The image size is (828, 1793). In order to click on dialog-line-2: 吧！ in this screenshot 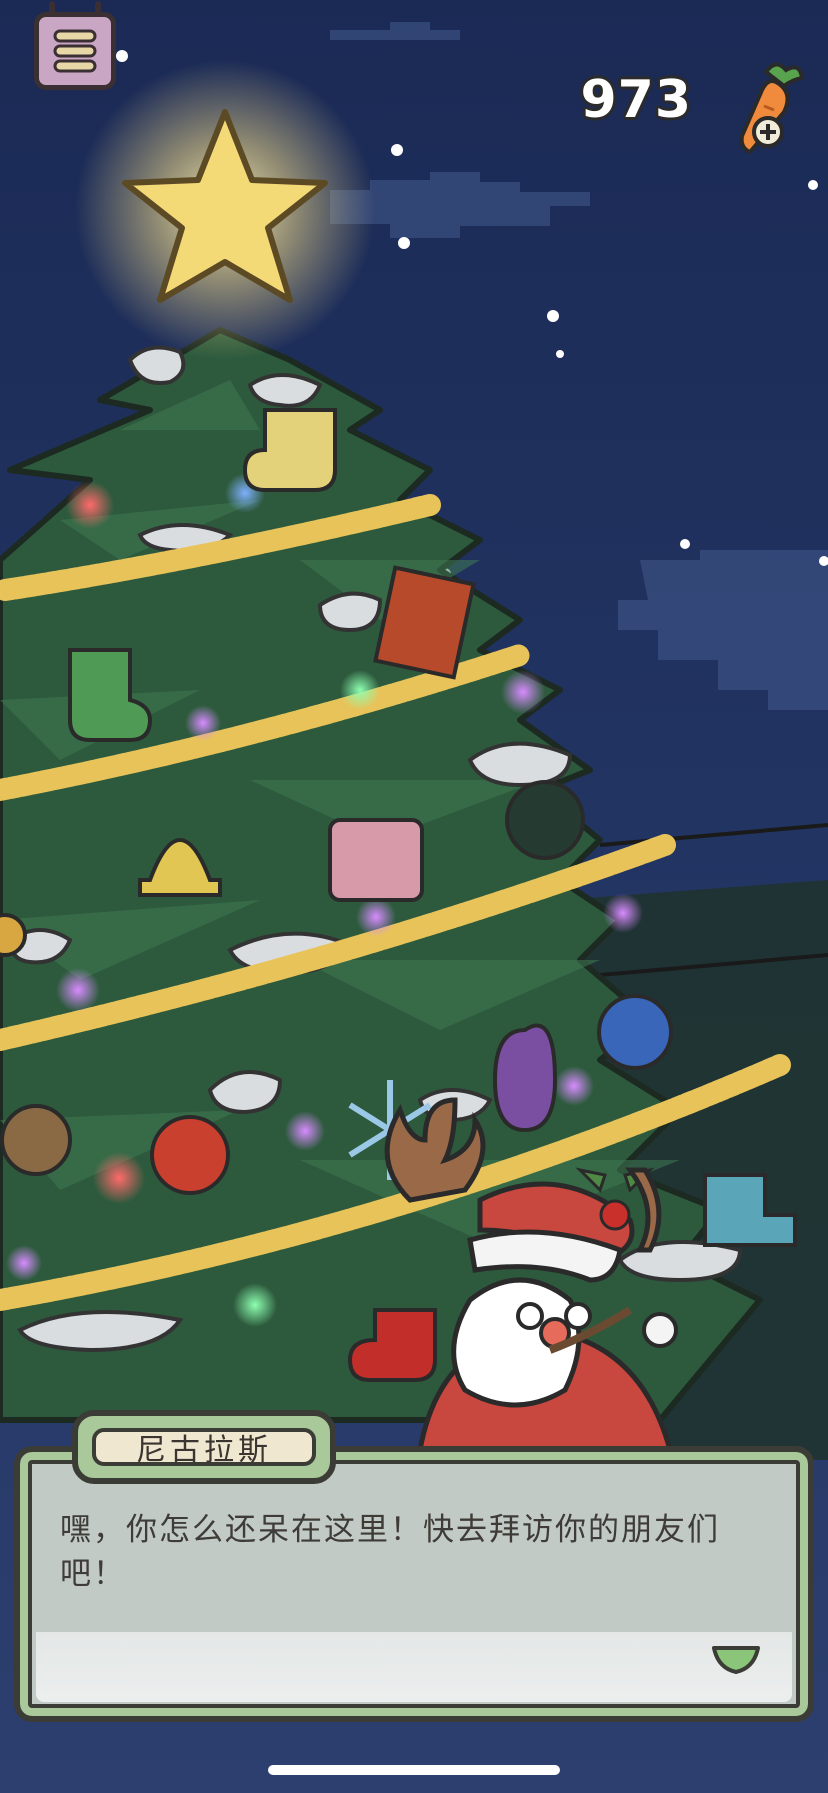, I will do `click(93, 1574)`.